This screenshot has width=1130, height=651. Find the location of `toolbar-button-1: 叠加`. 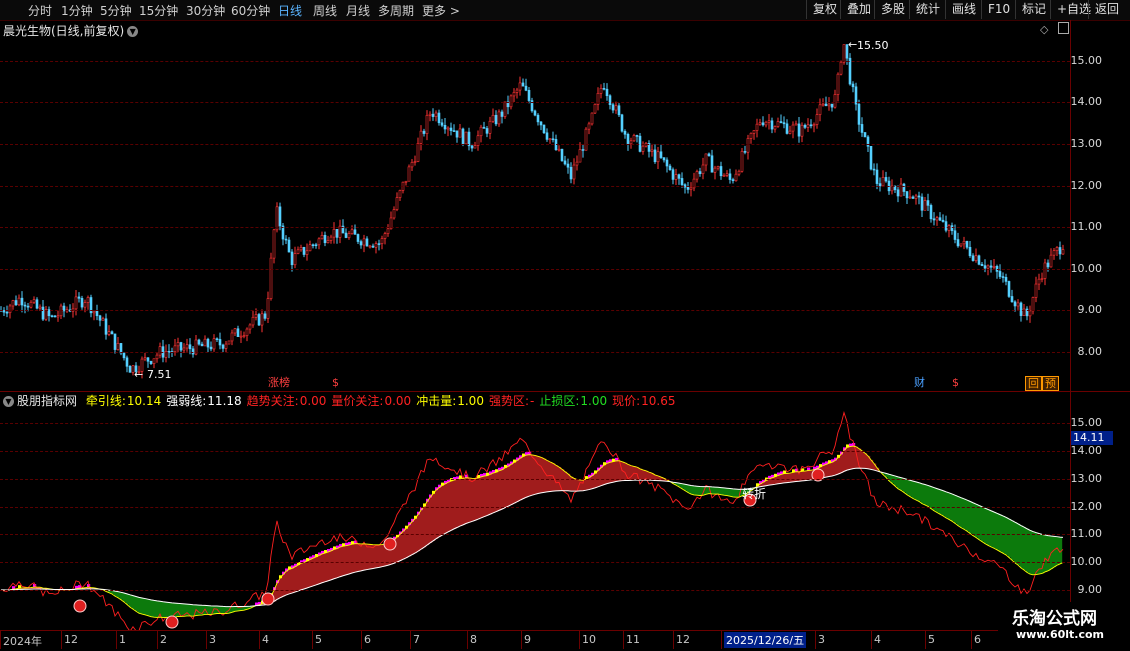

toolbar-button-1: 叠加 is located at coordinates (858, 9).